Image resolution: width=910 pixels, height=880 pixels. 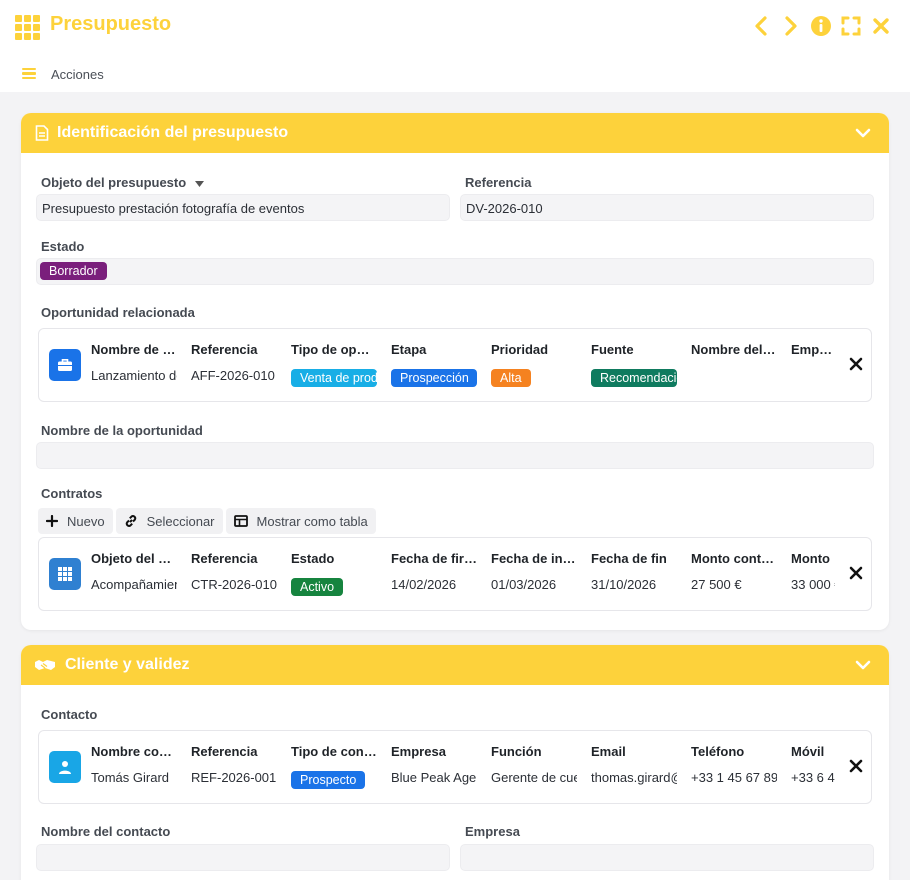 I want to click on company-field, so click(x=667, y=857).